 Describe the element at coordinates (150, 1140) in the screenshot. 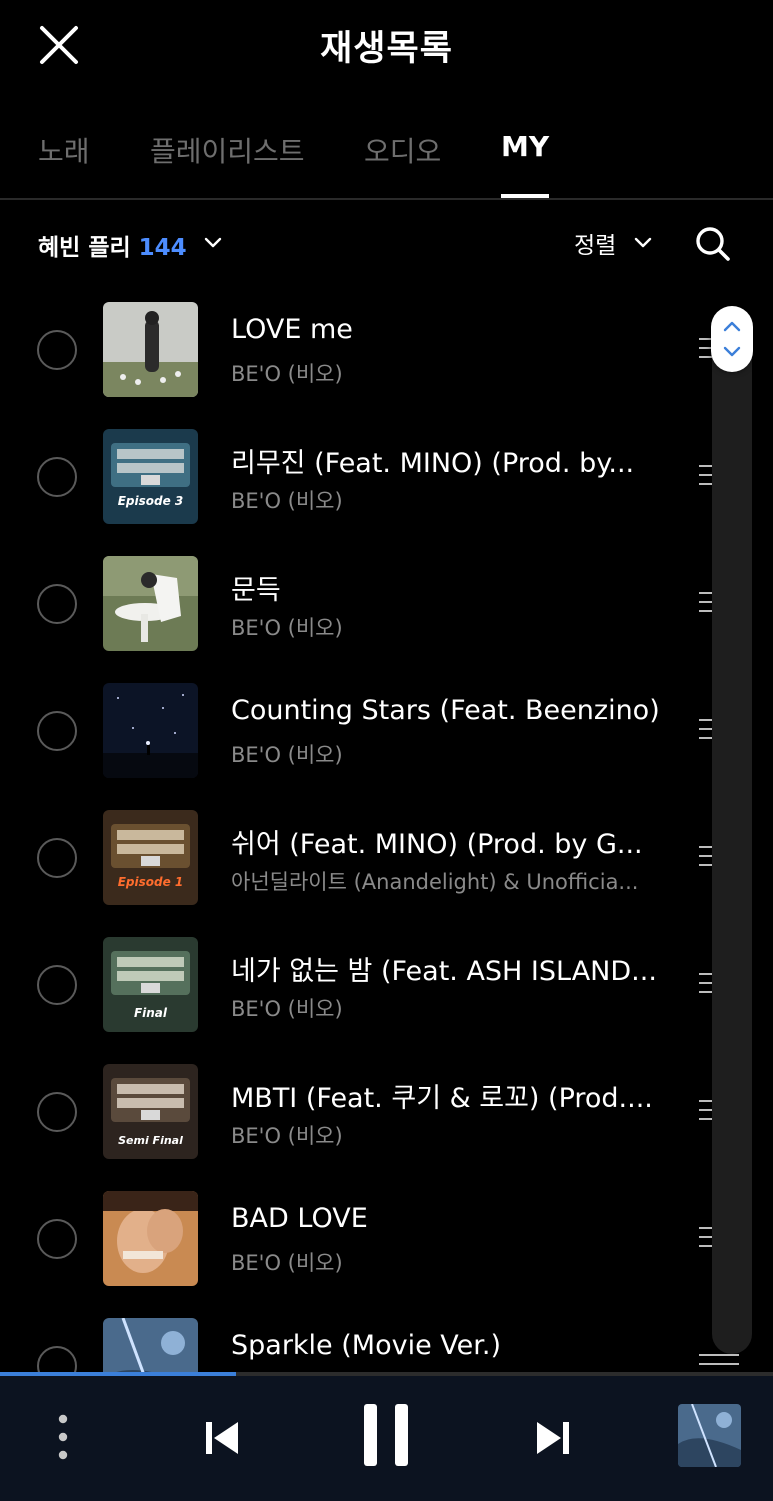

I see `cover-label: Semi Final` at that location.